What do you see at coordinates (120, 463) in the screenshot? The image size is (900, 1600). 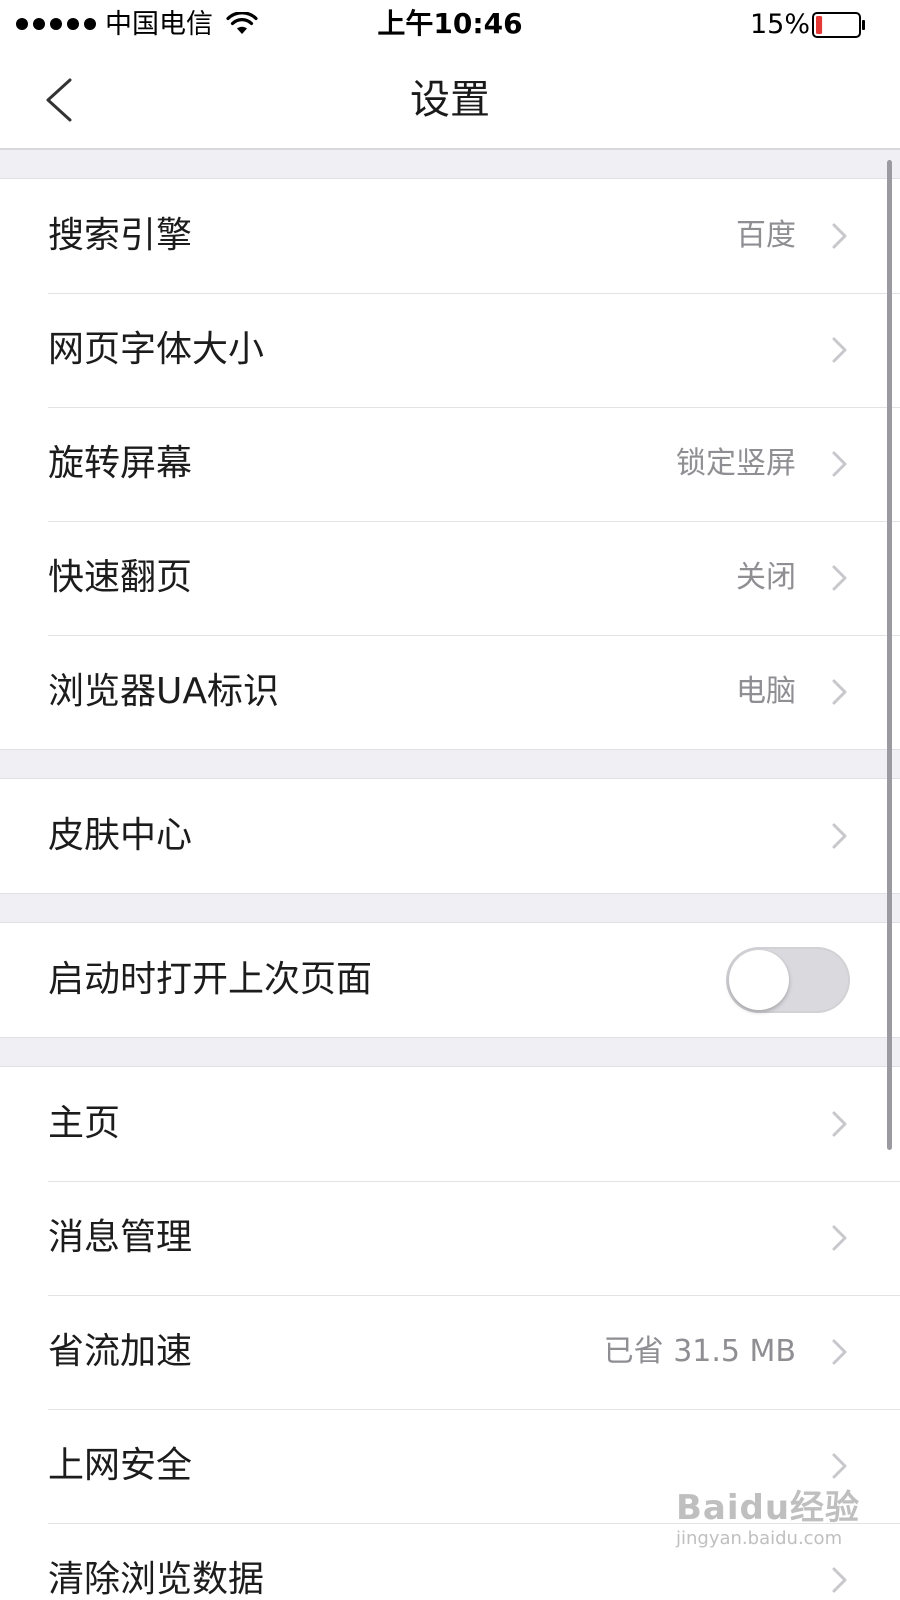 I see `setting-label: 旋转屏幕` at bounding box center [120, 463].